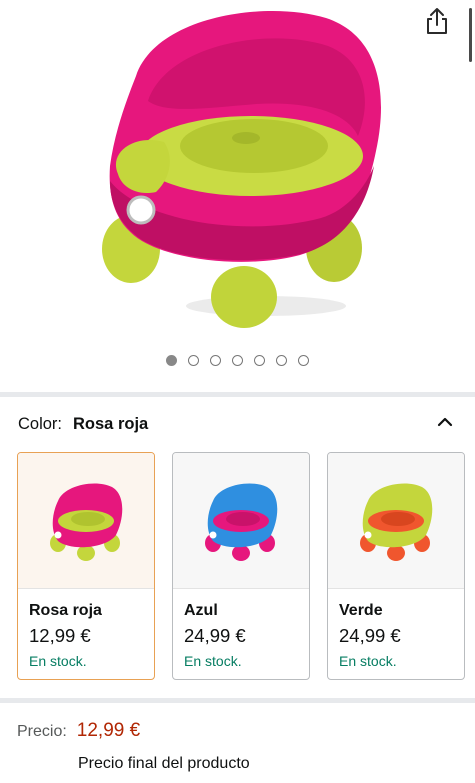  Describe the element at coordinates (65, 610) in the screenshot. I see `variant-name: Rosa roja` at that location.